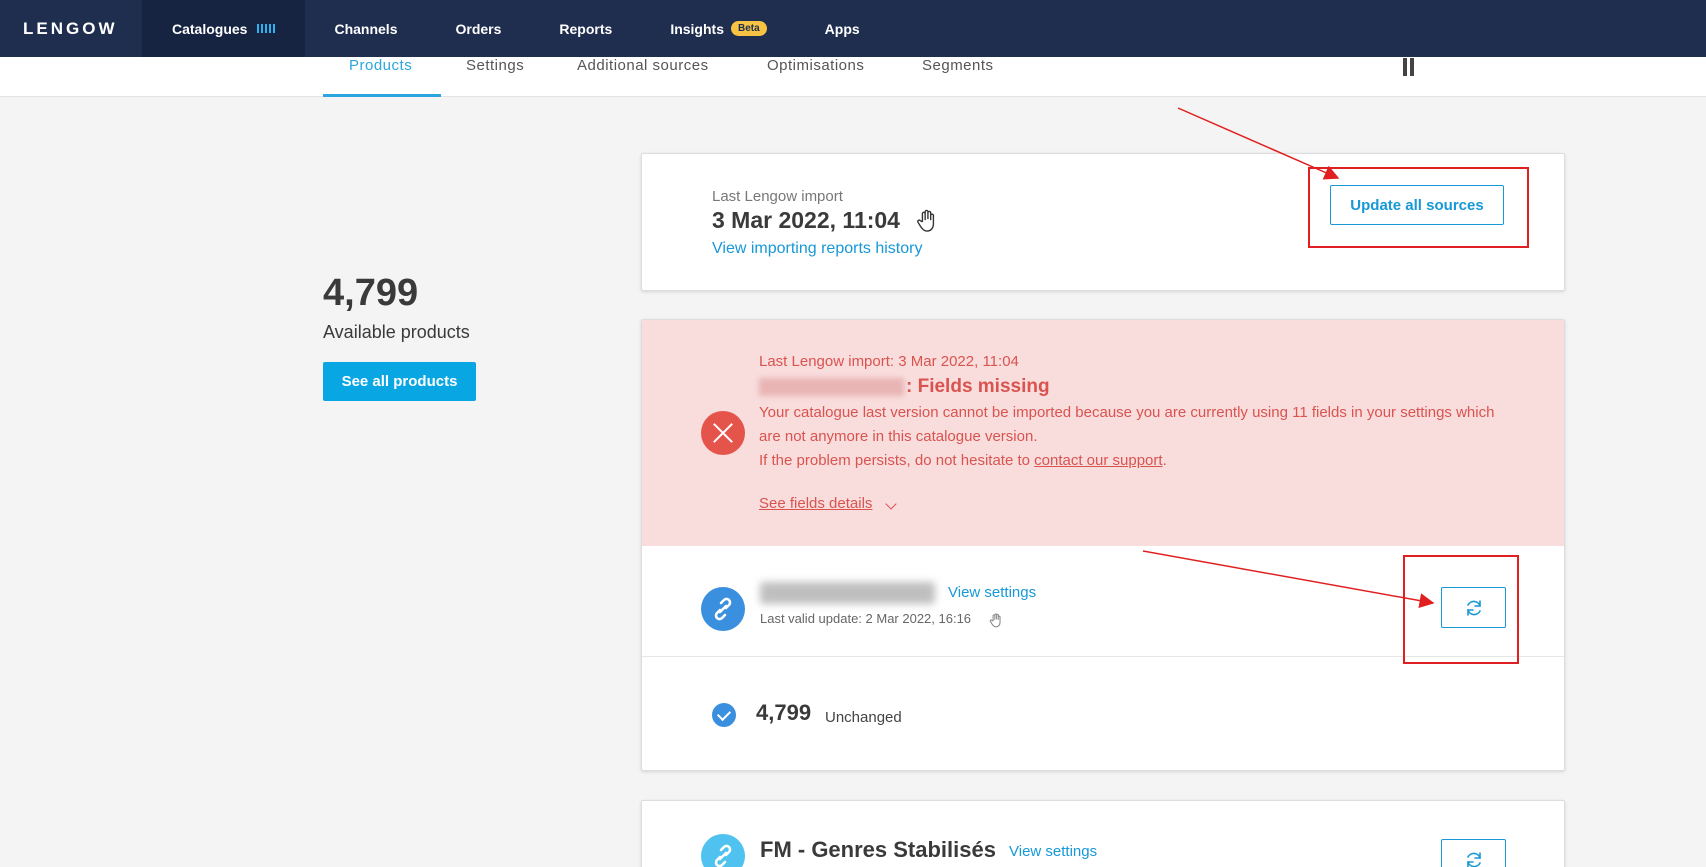  Describe the element at coordinates (866, 618) in the screenshot. I see `last-valid-update: Last valid update: 2 Mar 2022, 16:16` at that location.